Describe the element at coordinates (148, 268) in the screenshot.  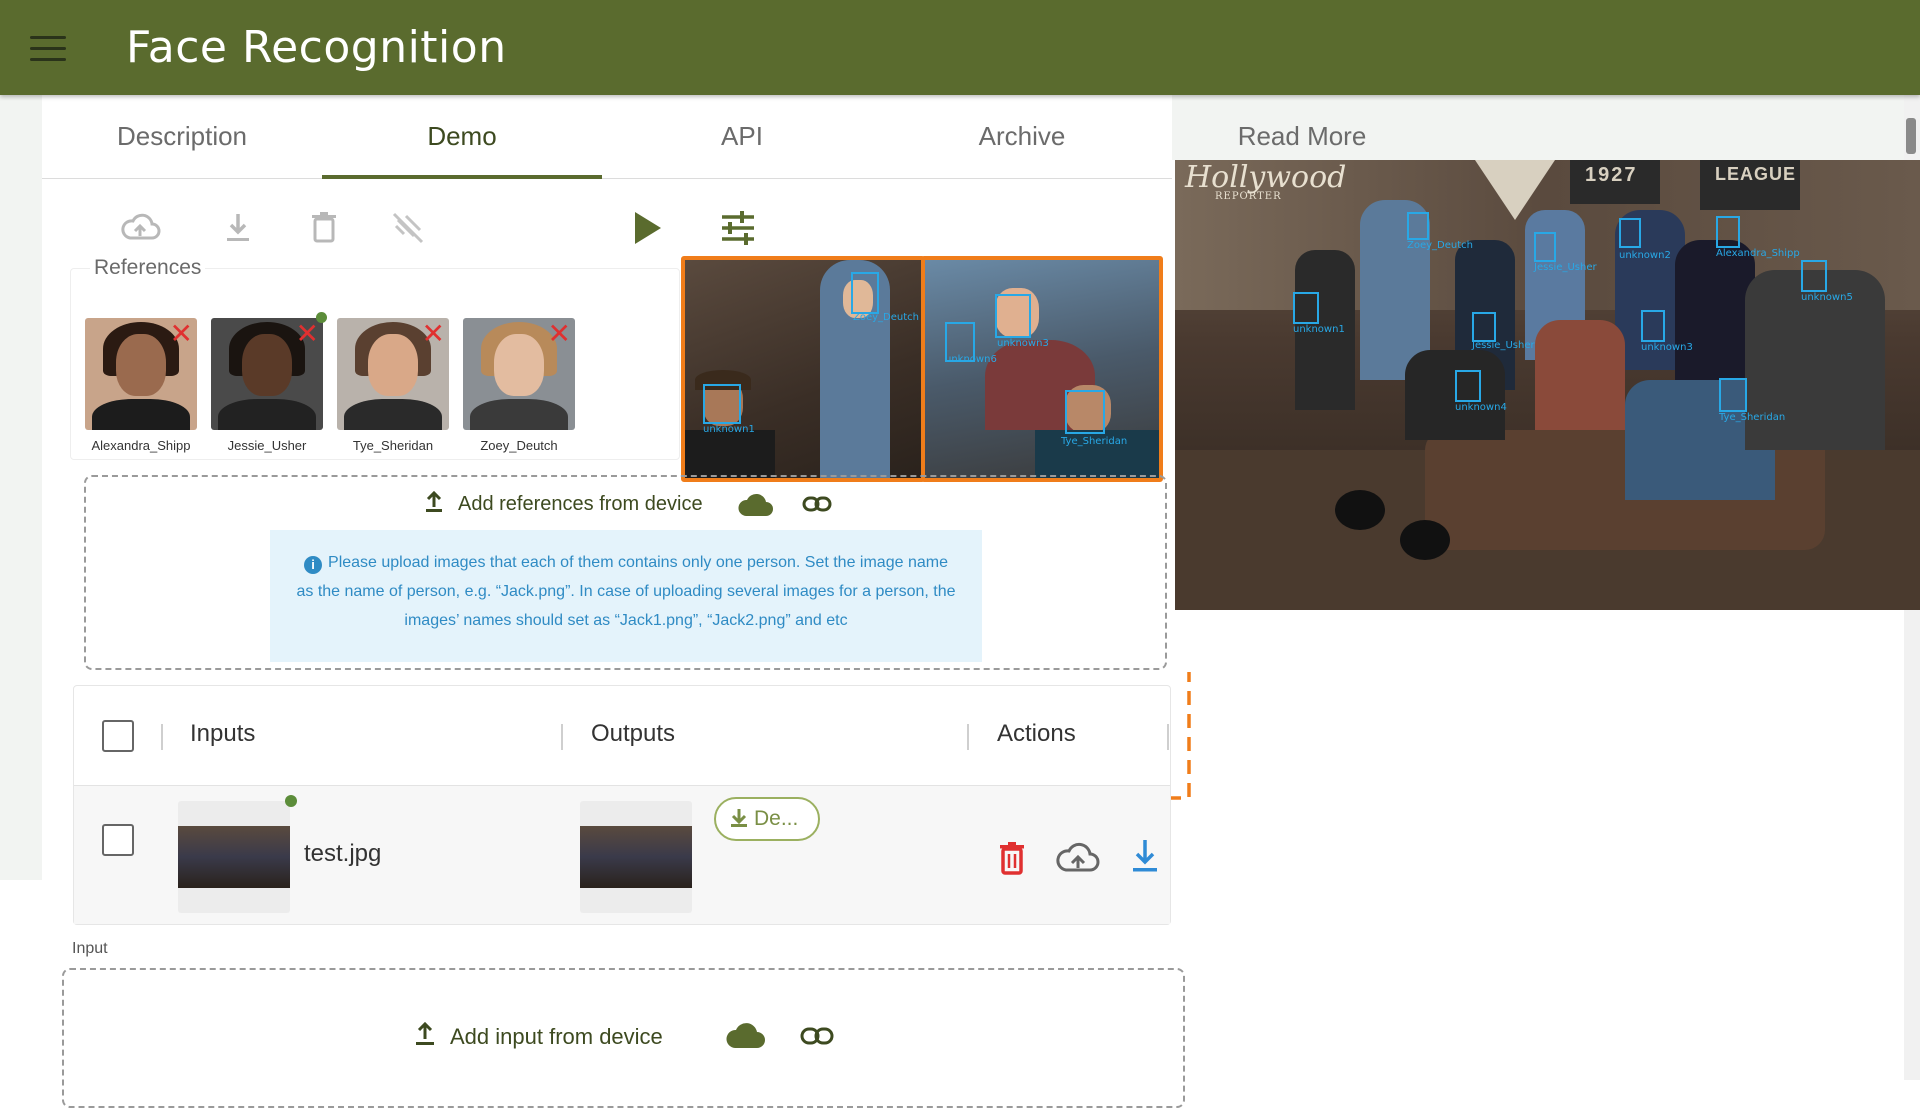
I see `references-label: References` at that location.